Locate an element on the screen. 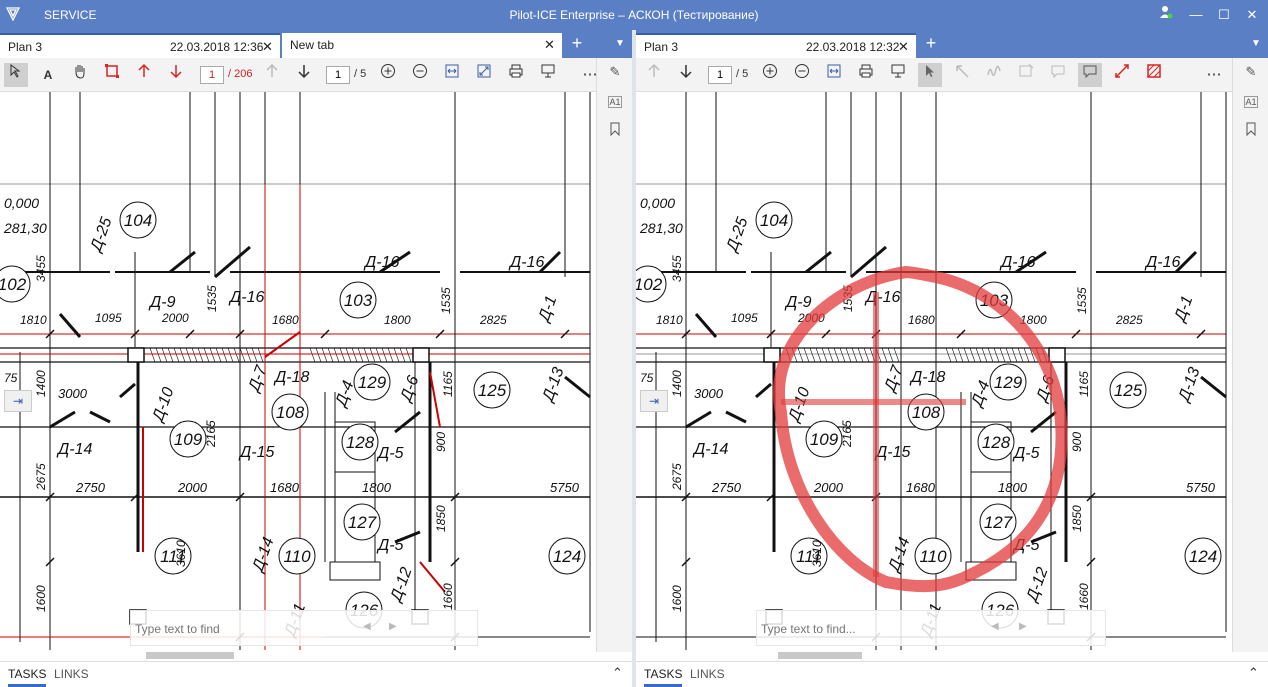 Image resolution: width=1268 pixels, height=687 pixels. stamp-icon is located at coordinates (1026, 75).